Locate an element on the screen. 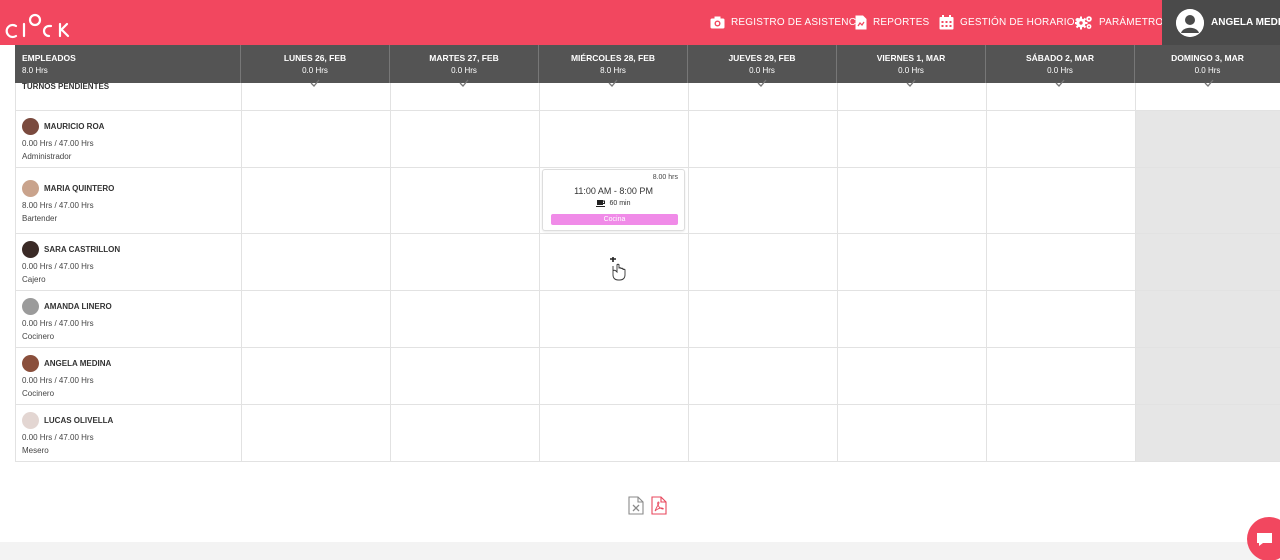 This screenshot has height=560, width=1280. day-label: VIERNES 1, MAR is located at coordinates (911, 58).